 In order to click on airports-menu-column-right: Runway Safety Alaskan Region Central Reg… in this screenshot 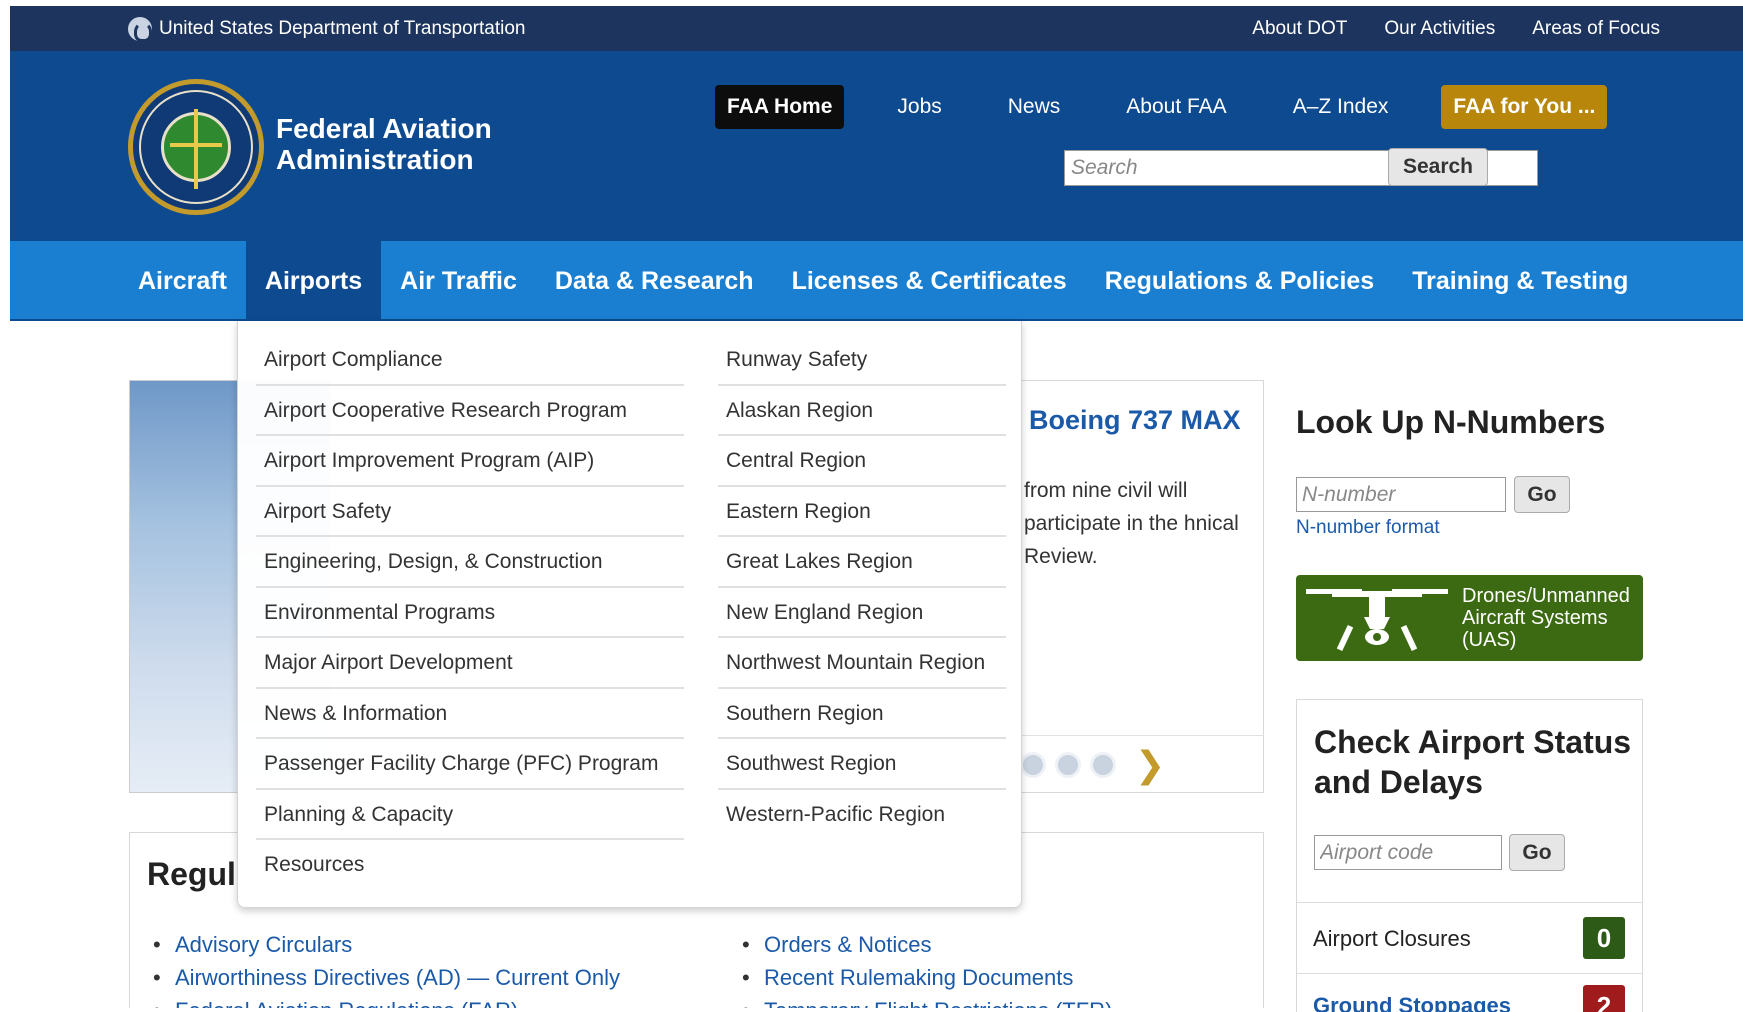, I will do `click(862, 587)`.